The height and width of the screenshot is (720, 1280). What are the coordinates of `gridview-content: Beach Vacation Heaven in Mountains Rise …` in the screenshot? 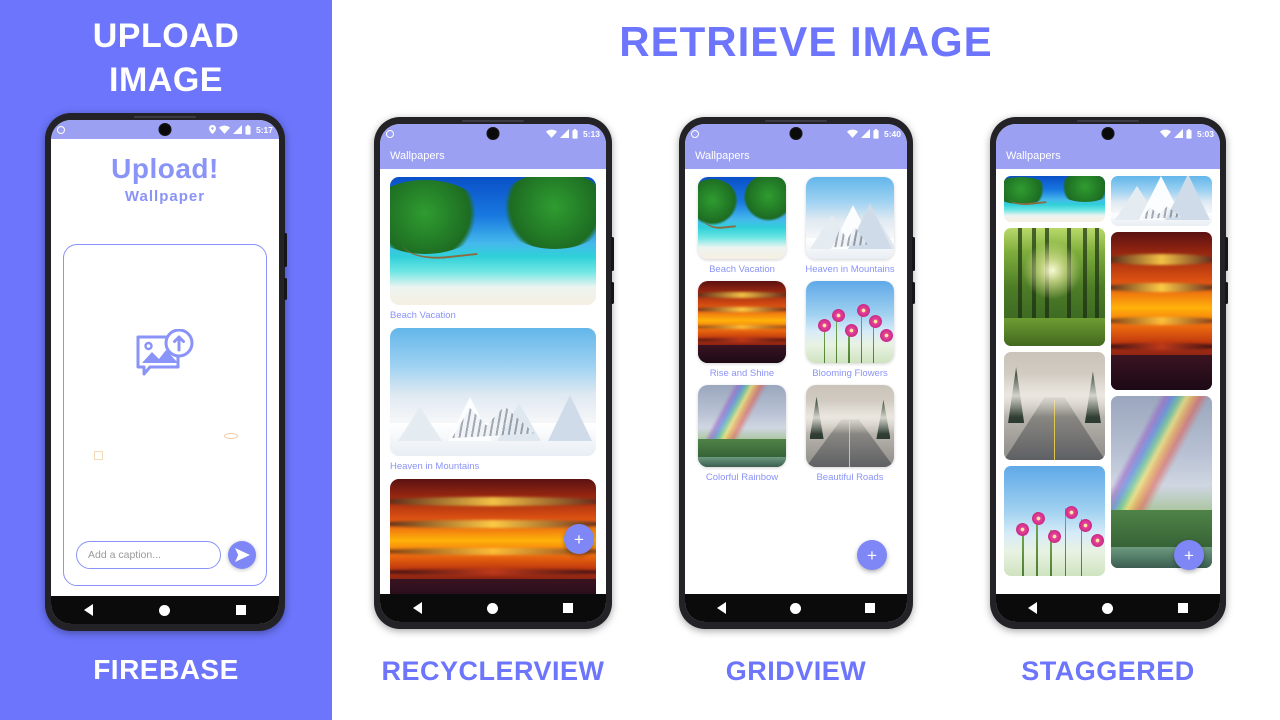 It's located at (796, 381).